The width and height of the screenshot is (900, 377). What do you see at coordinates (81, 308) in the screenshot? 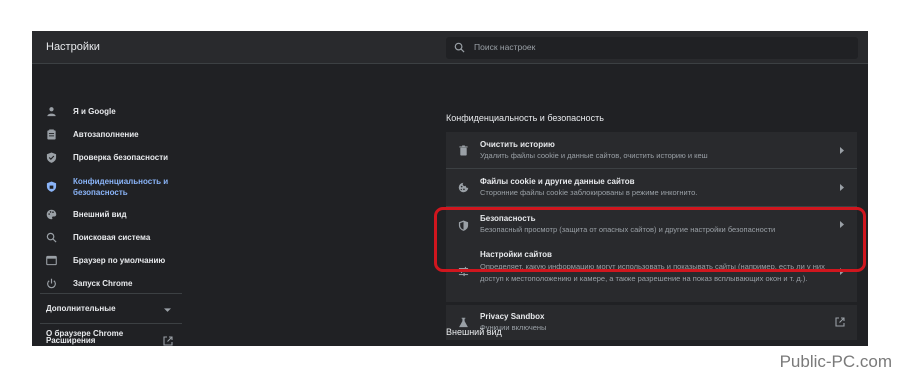
I see `advanced-label: Дополнительные` at bounding box center [81, 308].